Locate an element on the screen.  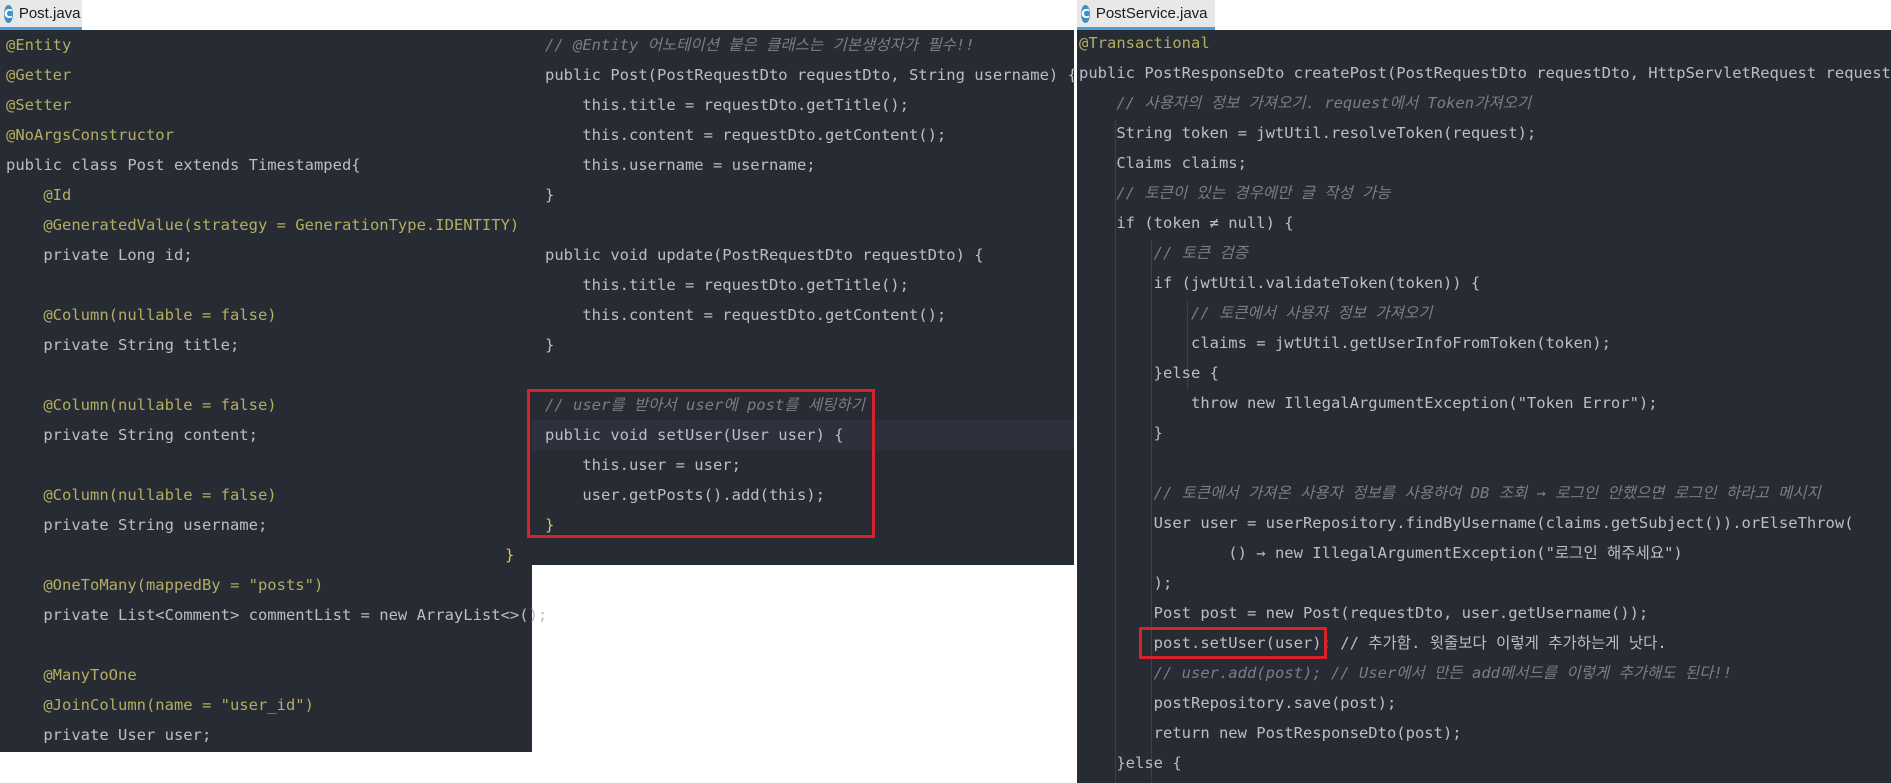
highlight-post-setuser-call is located at coordinates (1233, 643).